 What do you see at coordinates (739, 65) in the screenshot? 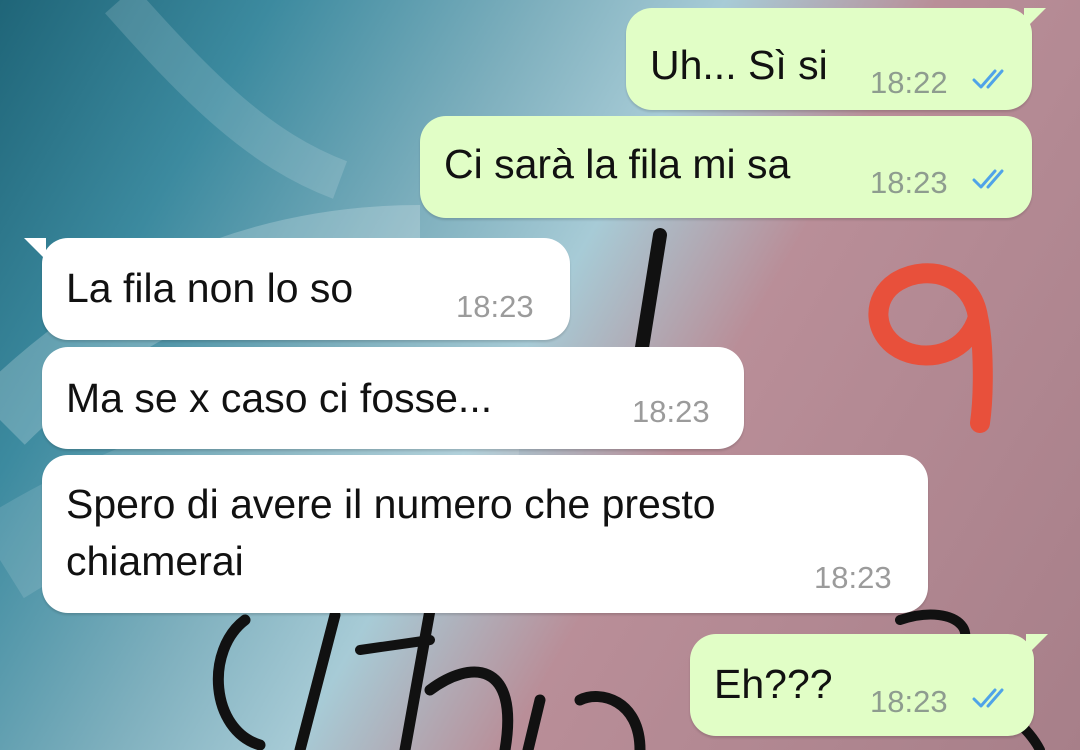
I see `message-text: Uh... Sì si` at bounding box center [739, 65].